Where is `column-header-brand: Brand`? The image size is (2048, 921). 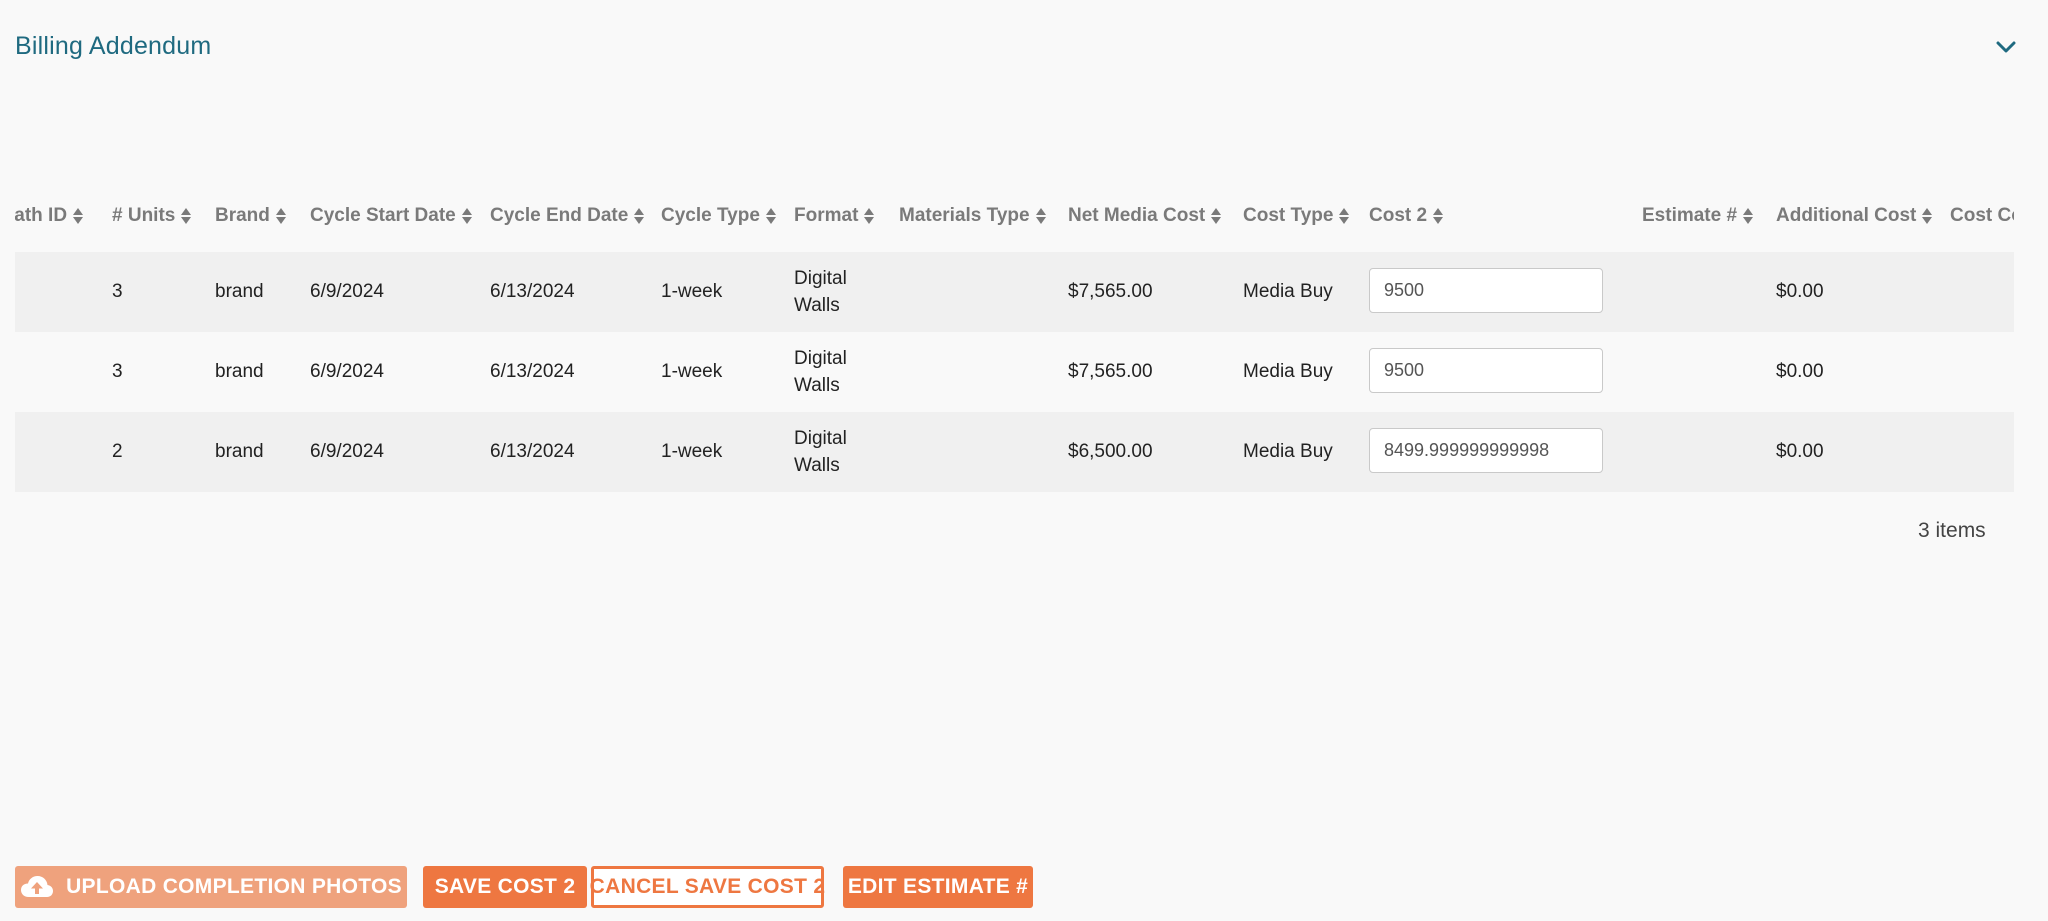
column-header-brand: Brand is located at coordinates (251, 216).